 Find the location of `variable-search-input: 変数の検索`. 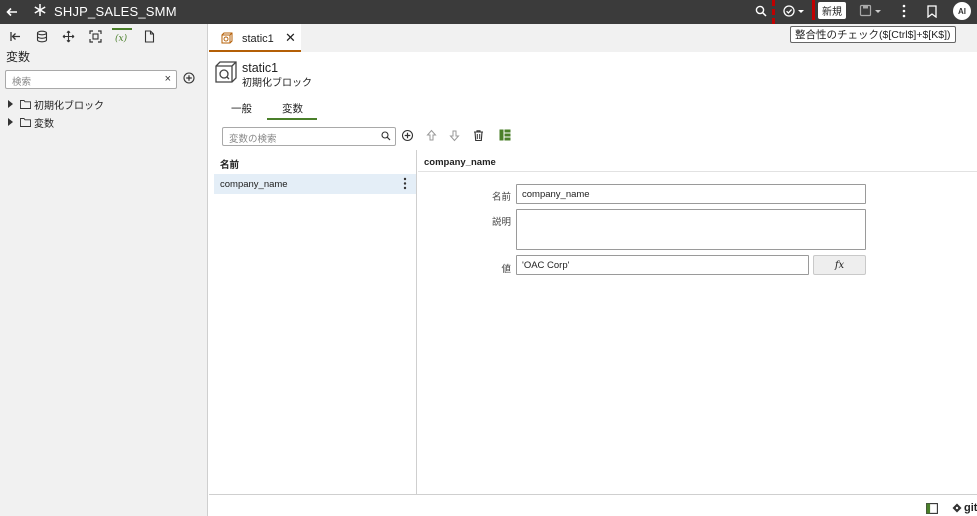

variable-search-input: 変数の検索 is located at coordinates (309, 136).